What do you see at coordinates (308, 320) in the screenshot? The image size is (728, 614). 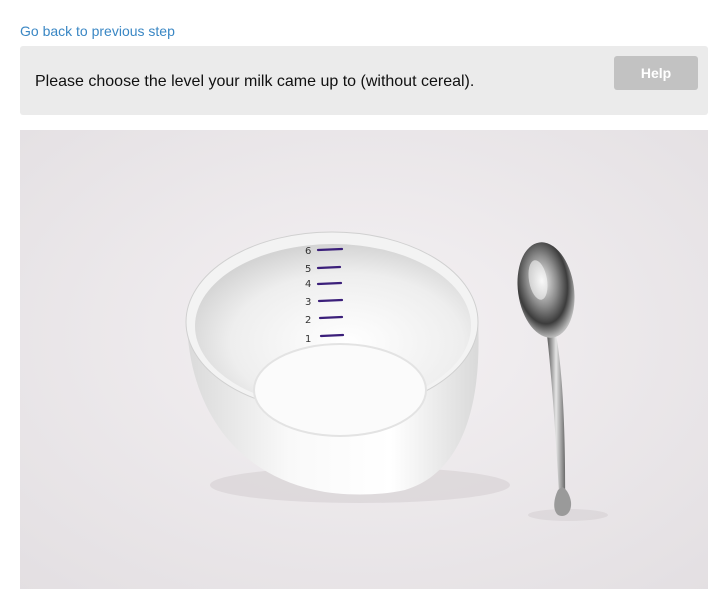 I see `level-label-2: 2` at bounding box center [308, 320].